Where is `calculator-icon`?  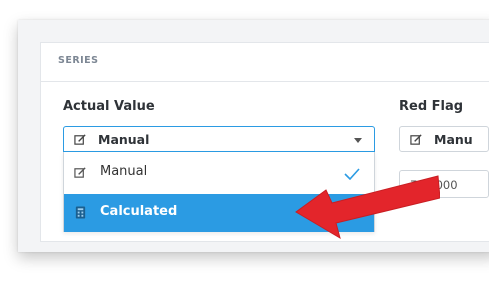 calculator-icon is located at coordinates (80, 212).